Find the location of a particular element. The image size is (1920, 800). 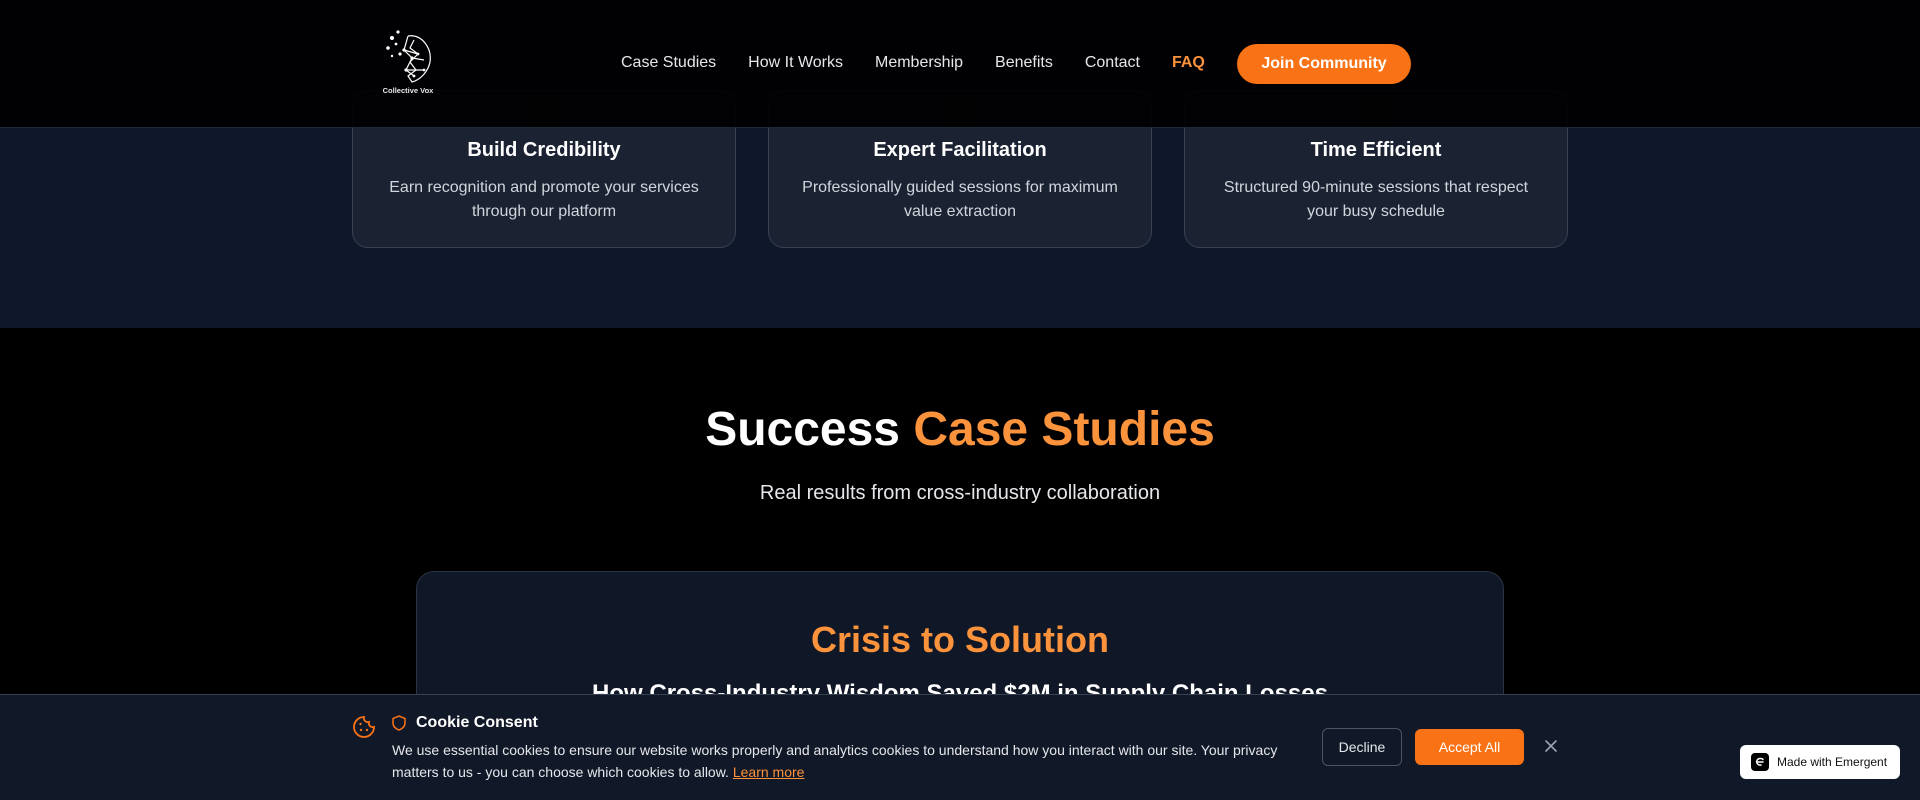

accept-all-button: Accept All is located at coordinates (1469, 747).